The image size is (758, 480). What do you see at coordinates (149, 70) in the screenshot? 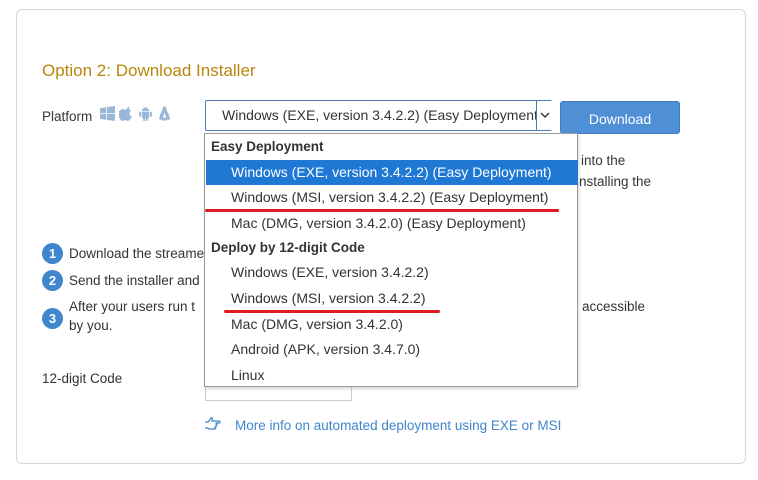
I see `section-heading: Option 2: Download Installer` at bounding box center [149, 70].